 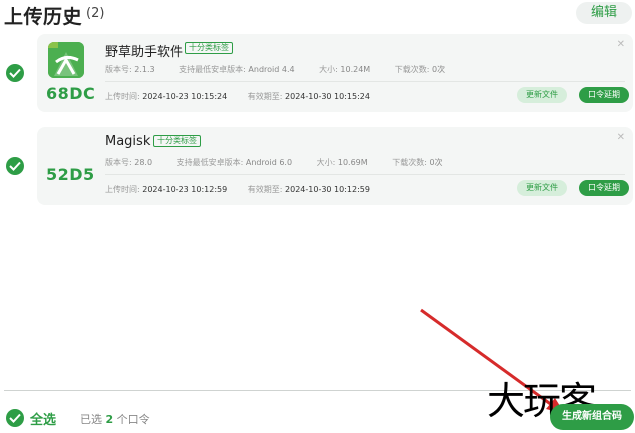 I want to click on app-icon, so click(x=66, y=60).